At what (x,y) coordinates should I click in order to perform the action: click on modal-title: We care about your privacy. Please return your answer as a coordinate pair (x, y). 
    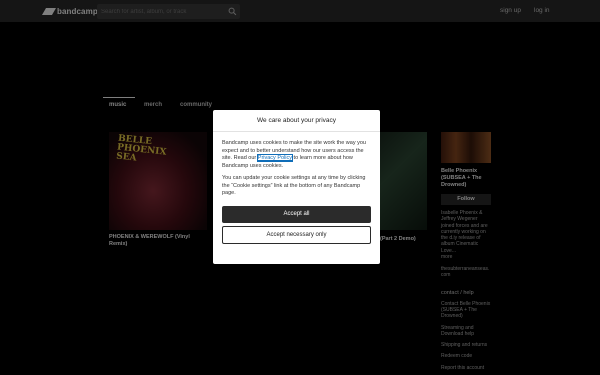
    Looking at the image, I should click on (296, 121).